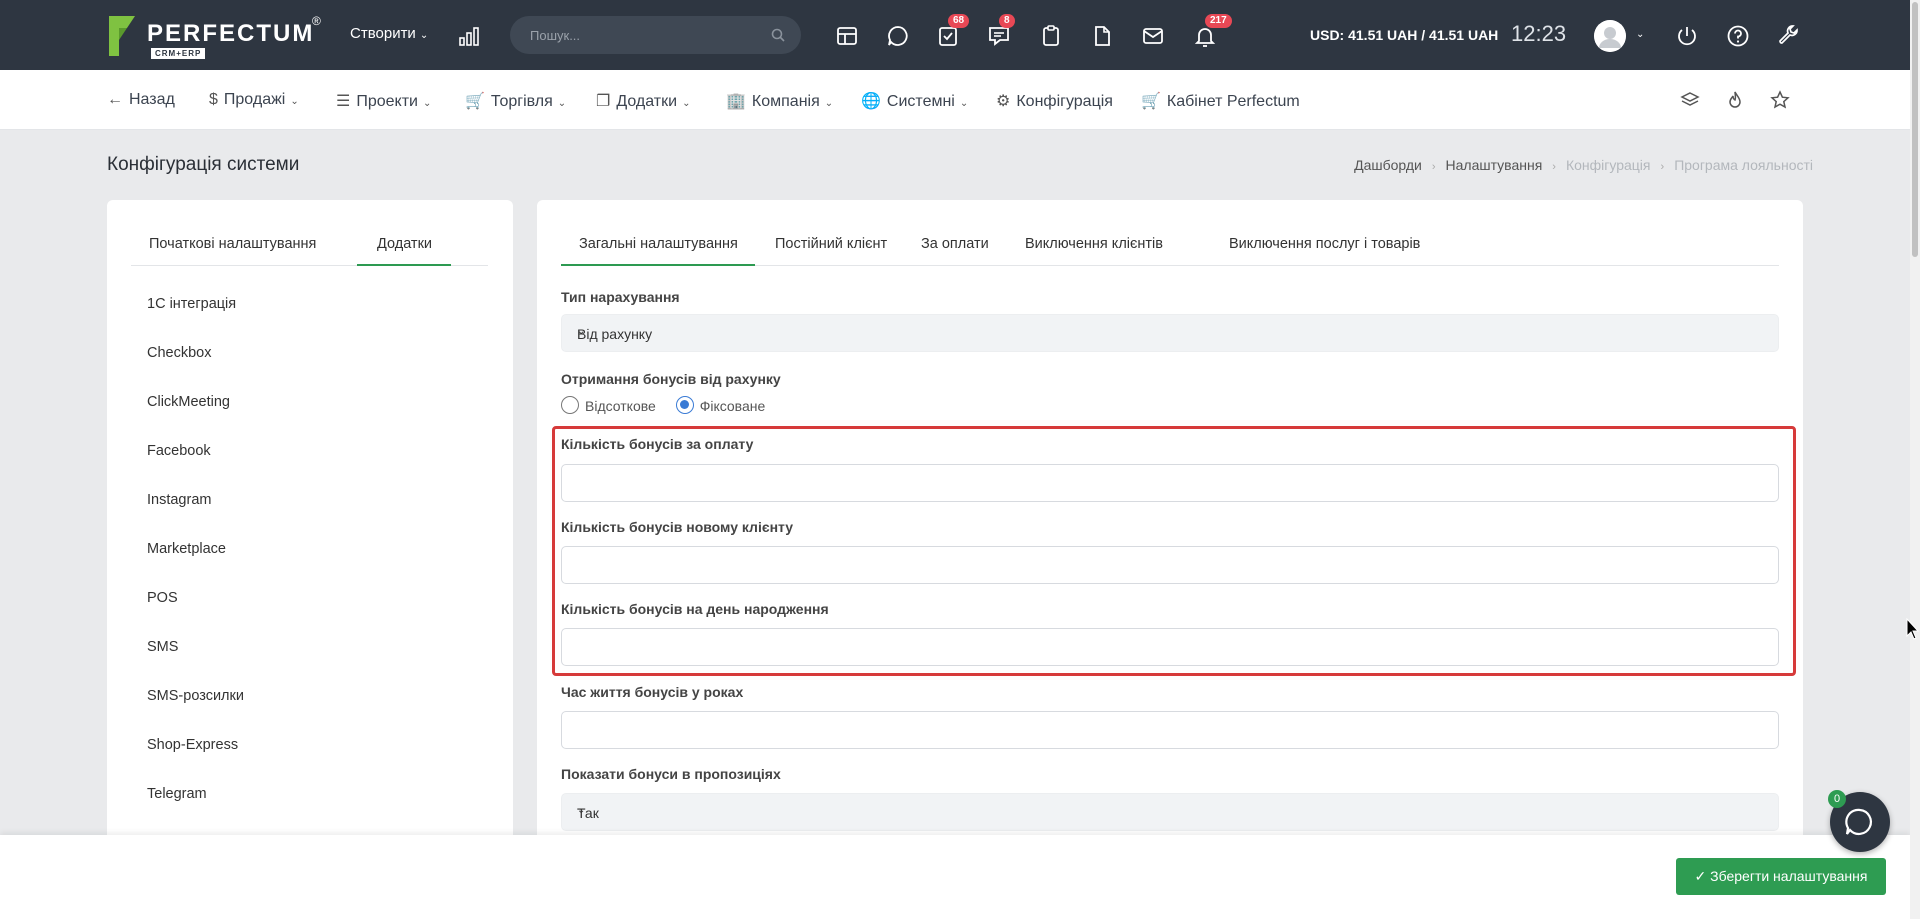 The height and width of the screenshot is (919, 1920). What do you see at coordinates (177, 794) in the screenshot?
I see `sidebar-item-telegram: Telegram` at bounding box center [177, 794].